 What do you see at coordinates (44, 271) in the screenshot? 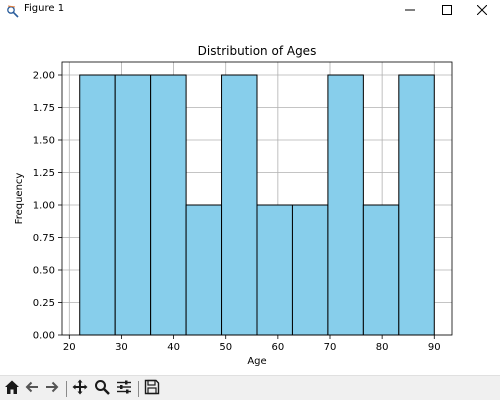
I see `y-tick-label: 0.50` at bounding box center [44, 271].